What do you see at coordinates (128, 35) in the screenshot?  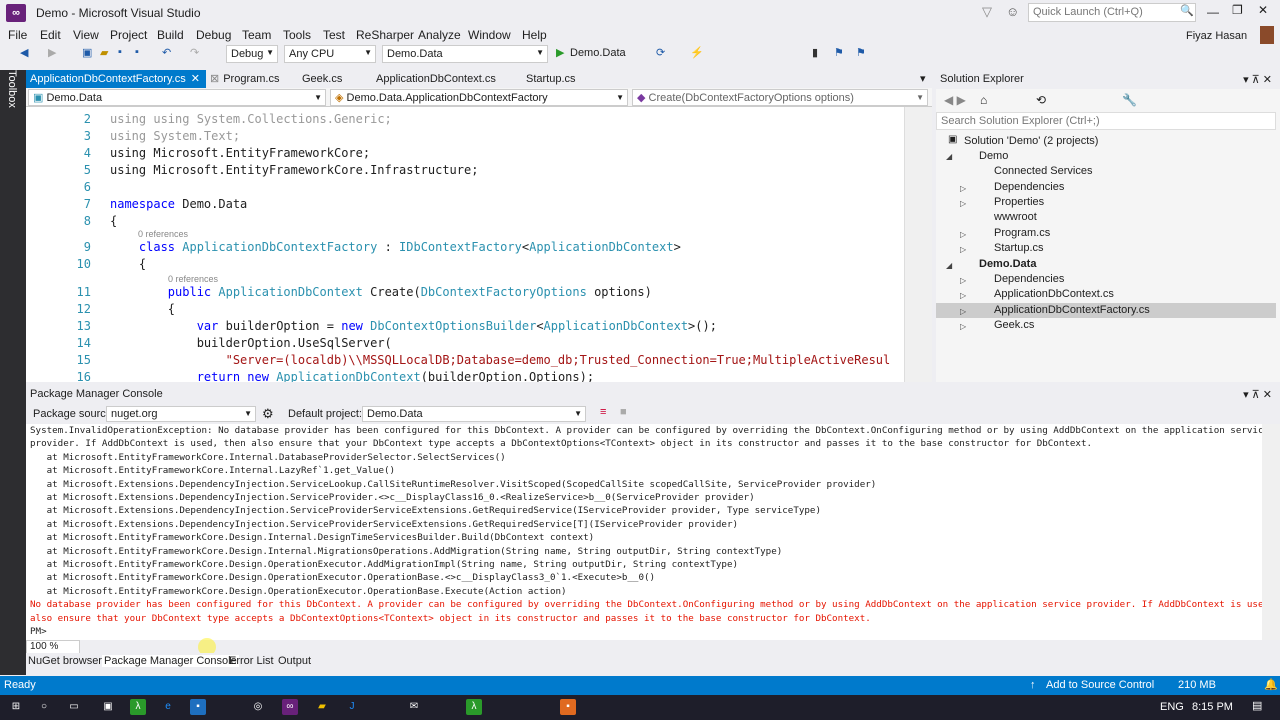 I see `menu-project: Project` at bounding box center [128, 35].